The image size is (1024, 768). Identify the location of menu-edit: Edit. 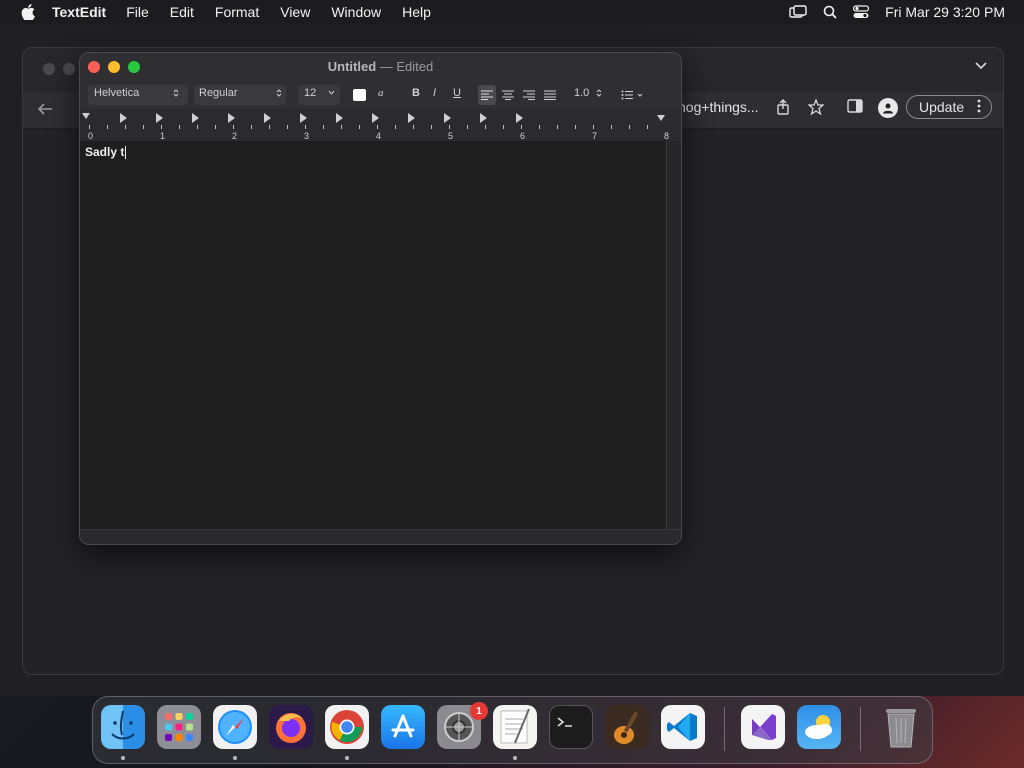
(182, 12).